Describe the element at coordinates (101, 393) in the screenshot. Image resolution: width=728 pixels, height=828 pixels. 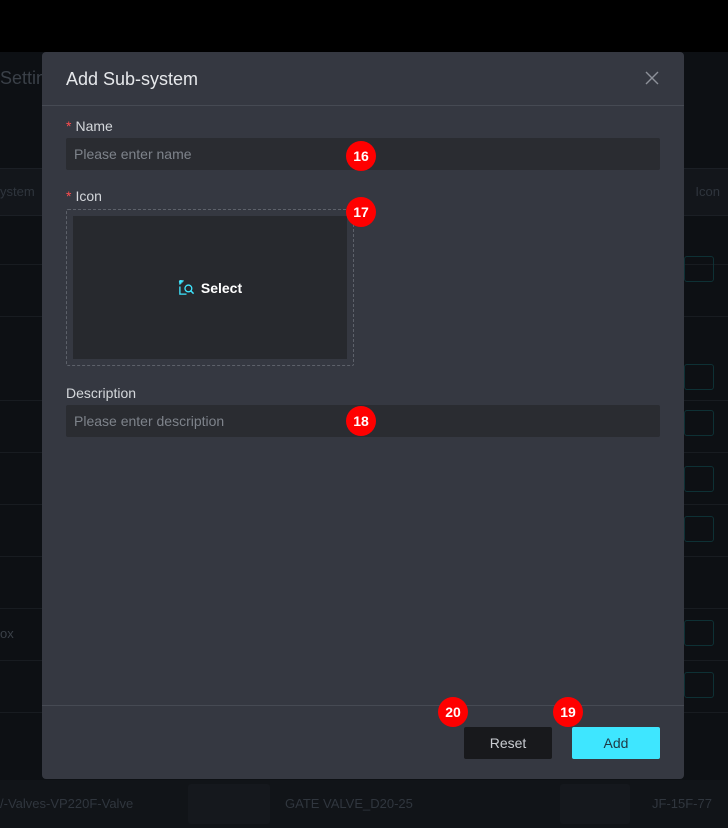
I see `description-label: Description` at that location.